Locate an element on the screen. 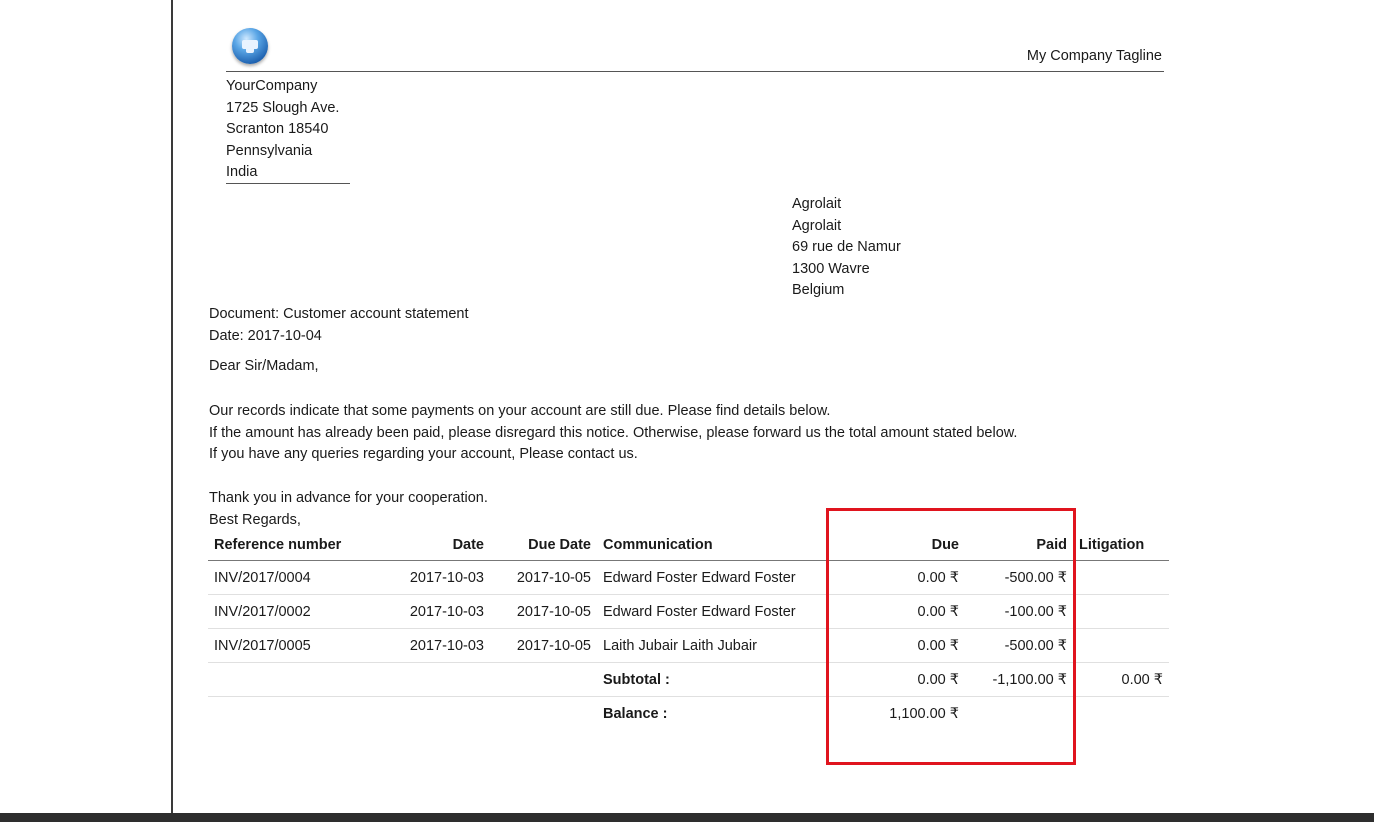 This screenshot has height=822, width=1374. company-logo-icon is located at coordinates (250, 46).